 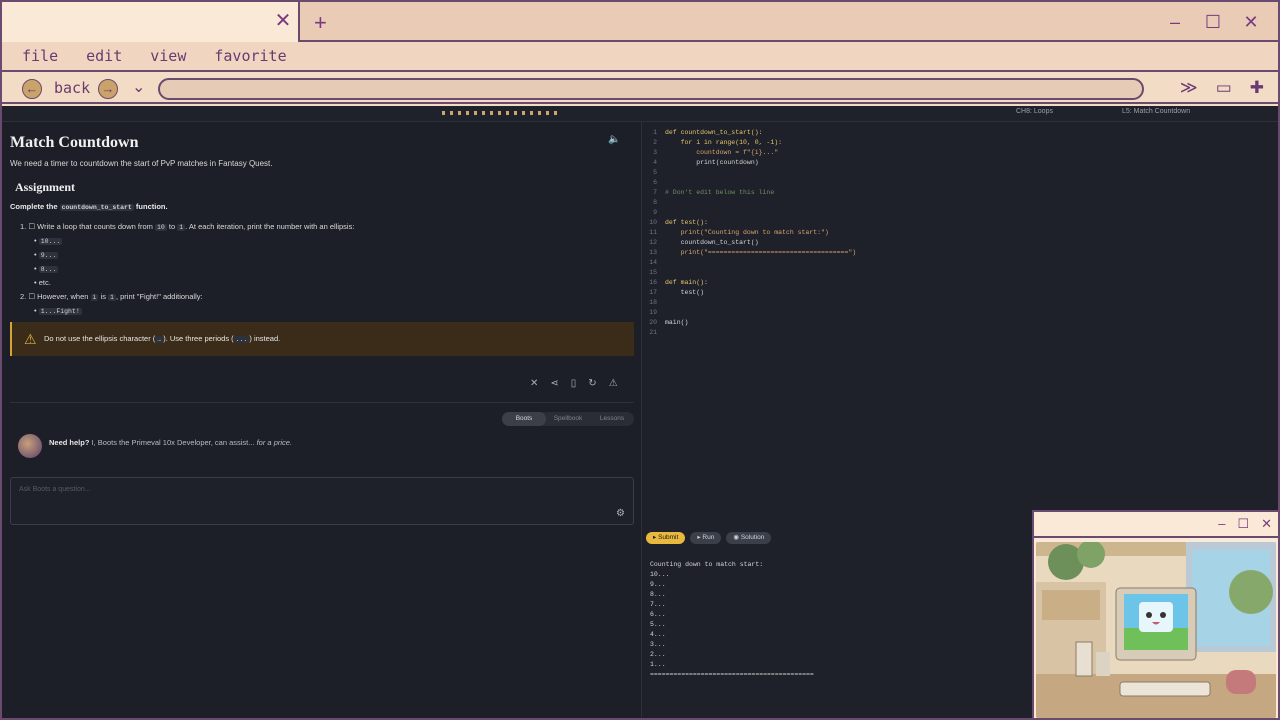 I want to click on code-line: 16 def main():, so click(x=749, y=283).